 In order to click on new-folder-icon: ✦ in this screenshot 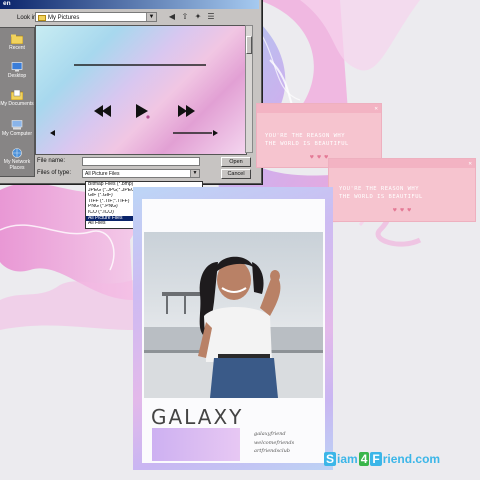, I will do `click(198, 17)`.